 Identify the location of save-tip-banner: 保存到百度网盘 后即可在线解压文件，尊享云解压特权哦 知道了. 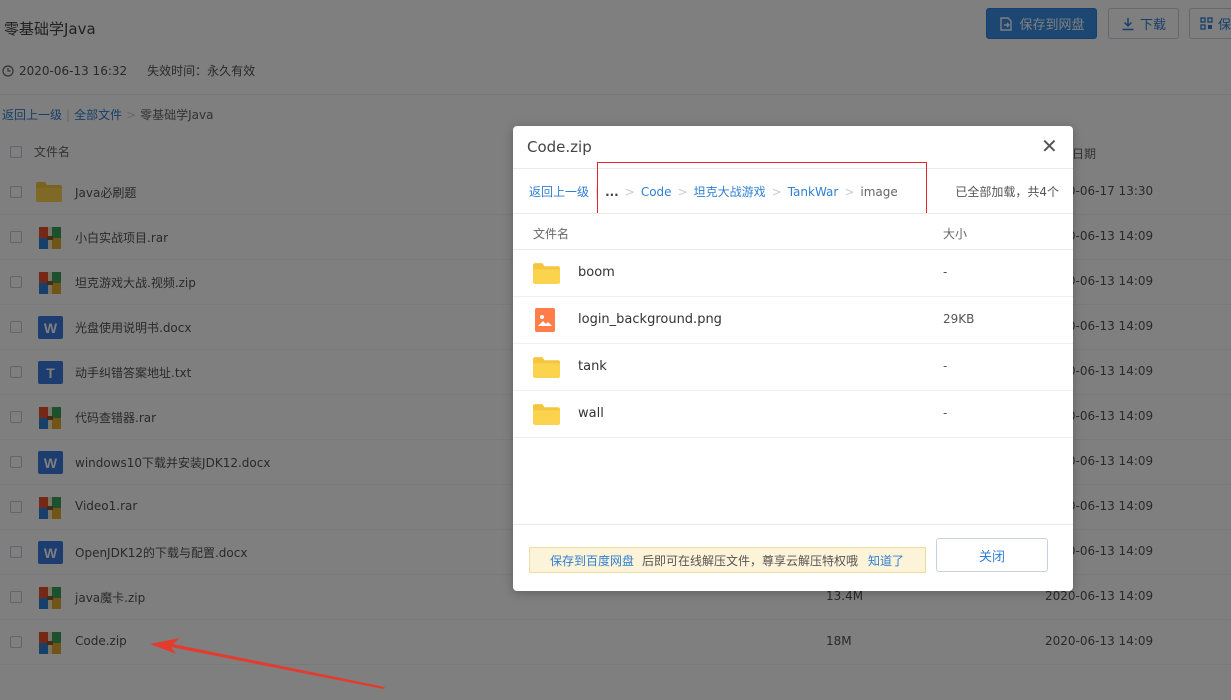
(727, 560).